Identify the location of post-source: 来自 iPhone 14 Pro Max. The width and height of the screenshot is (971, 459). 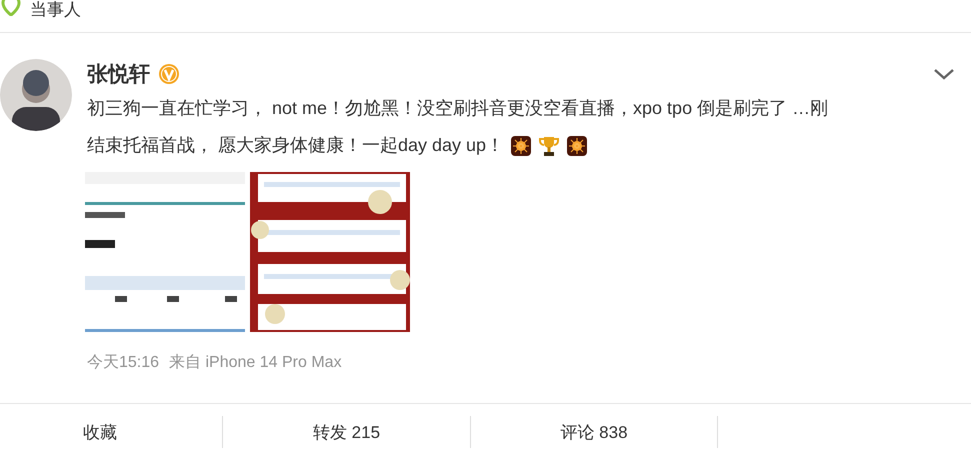
(255, 362).